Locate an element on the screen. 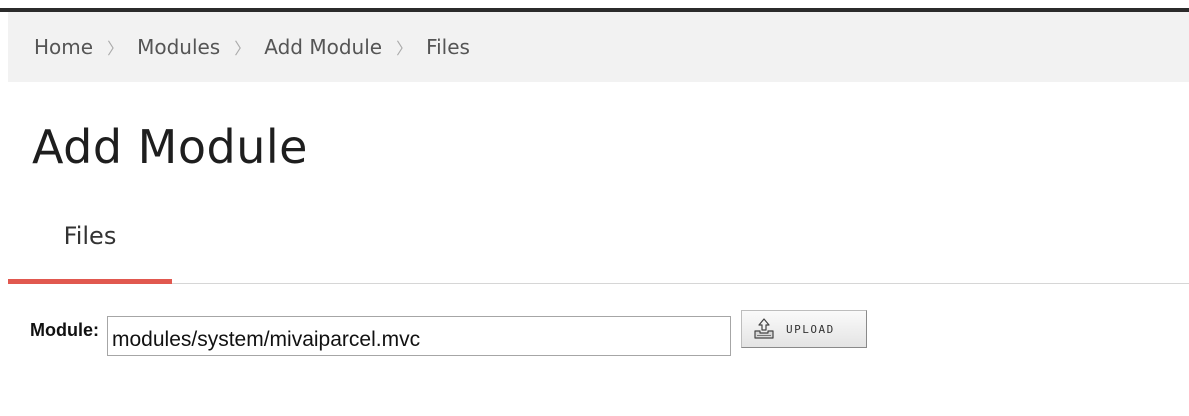 The width and height of the screenshot is (1189, 416). page-title: Add Module is located at coordinates (170, 147).